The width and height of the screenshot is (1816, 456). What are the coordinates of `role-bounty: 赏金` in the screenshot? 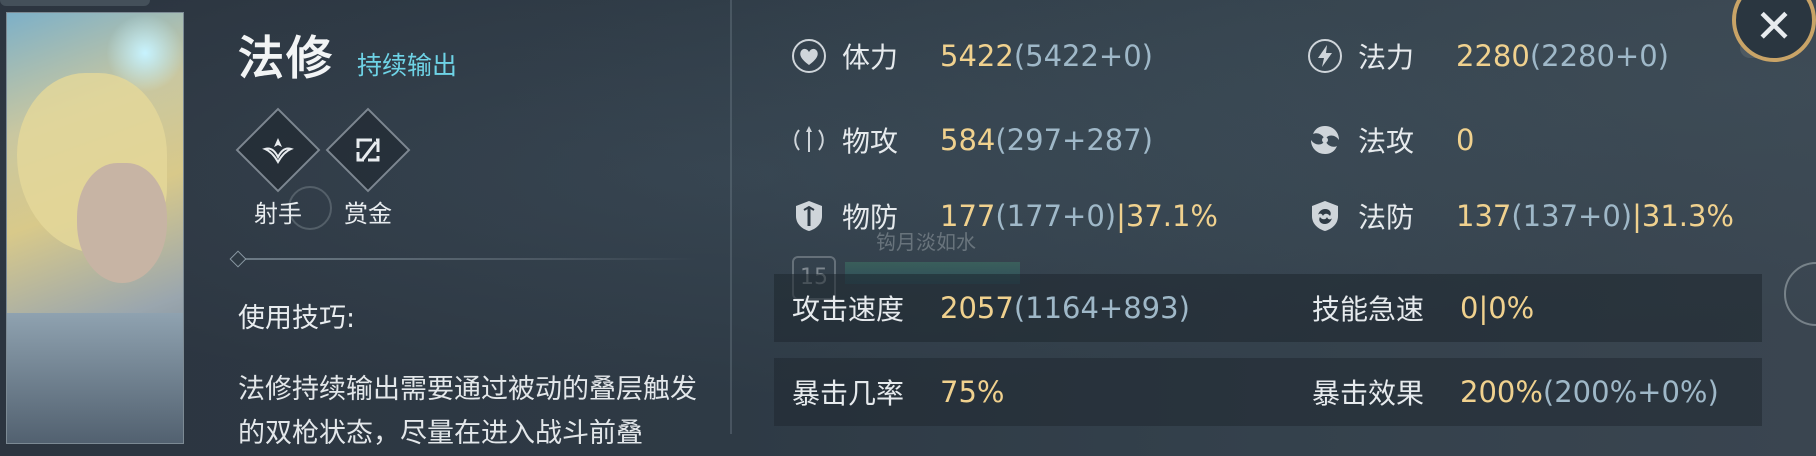 It's located at (368, 168).